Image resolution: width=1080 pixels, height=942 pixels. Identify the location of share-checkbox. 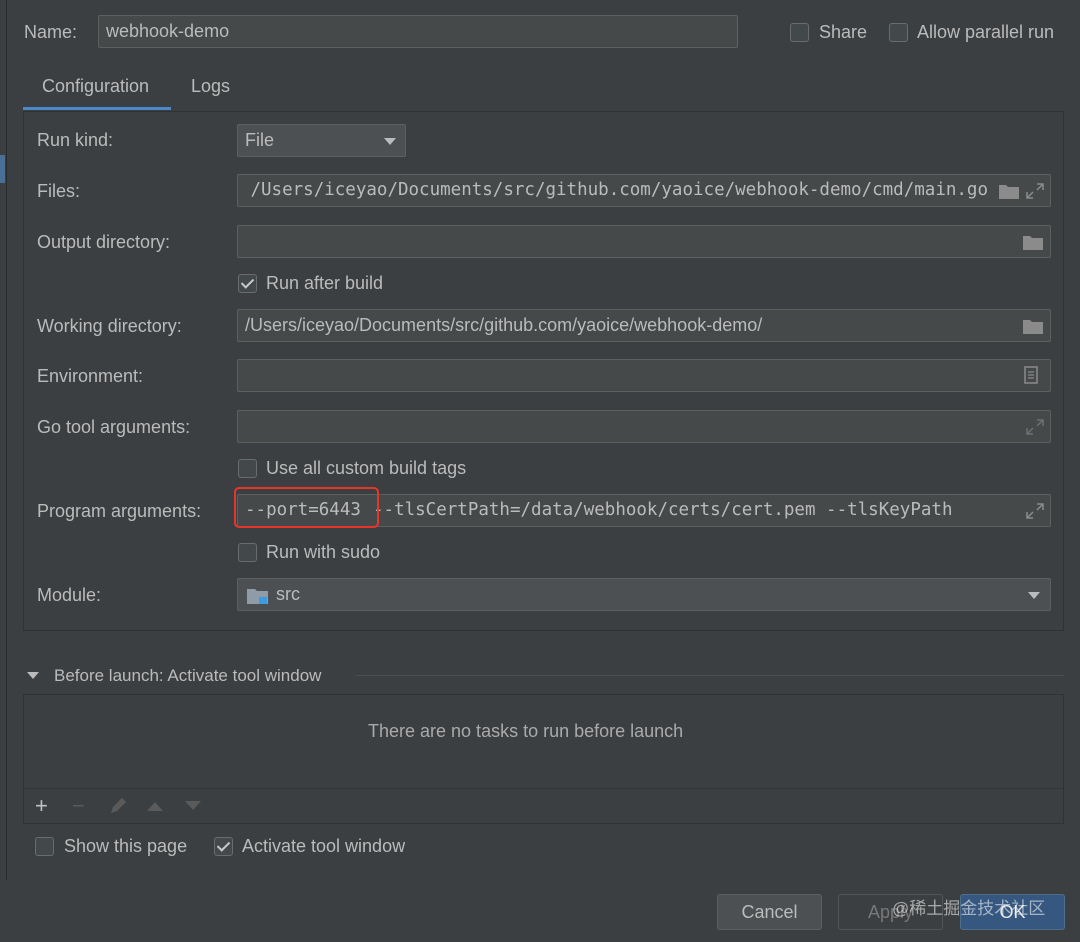
(799, 32).